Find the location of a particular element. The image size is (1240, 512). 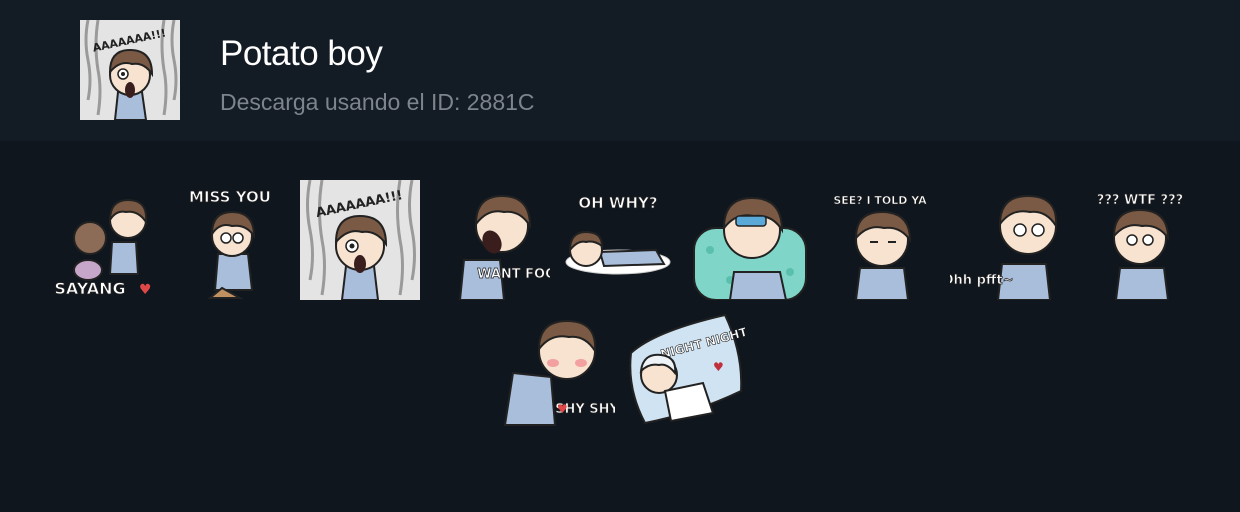

sticker-miss-you: MISS YOU is located at coordinates (230, 240).